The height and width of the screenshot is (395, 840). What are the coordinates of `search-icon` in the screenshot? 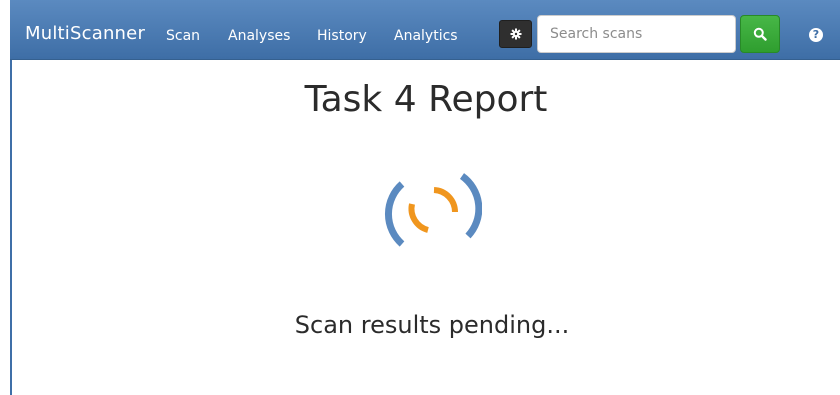 It's located at (760, 34).